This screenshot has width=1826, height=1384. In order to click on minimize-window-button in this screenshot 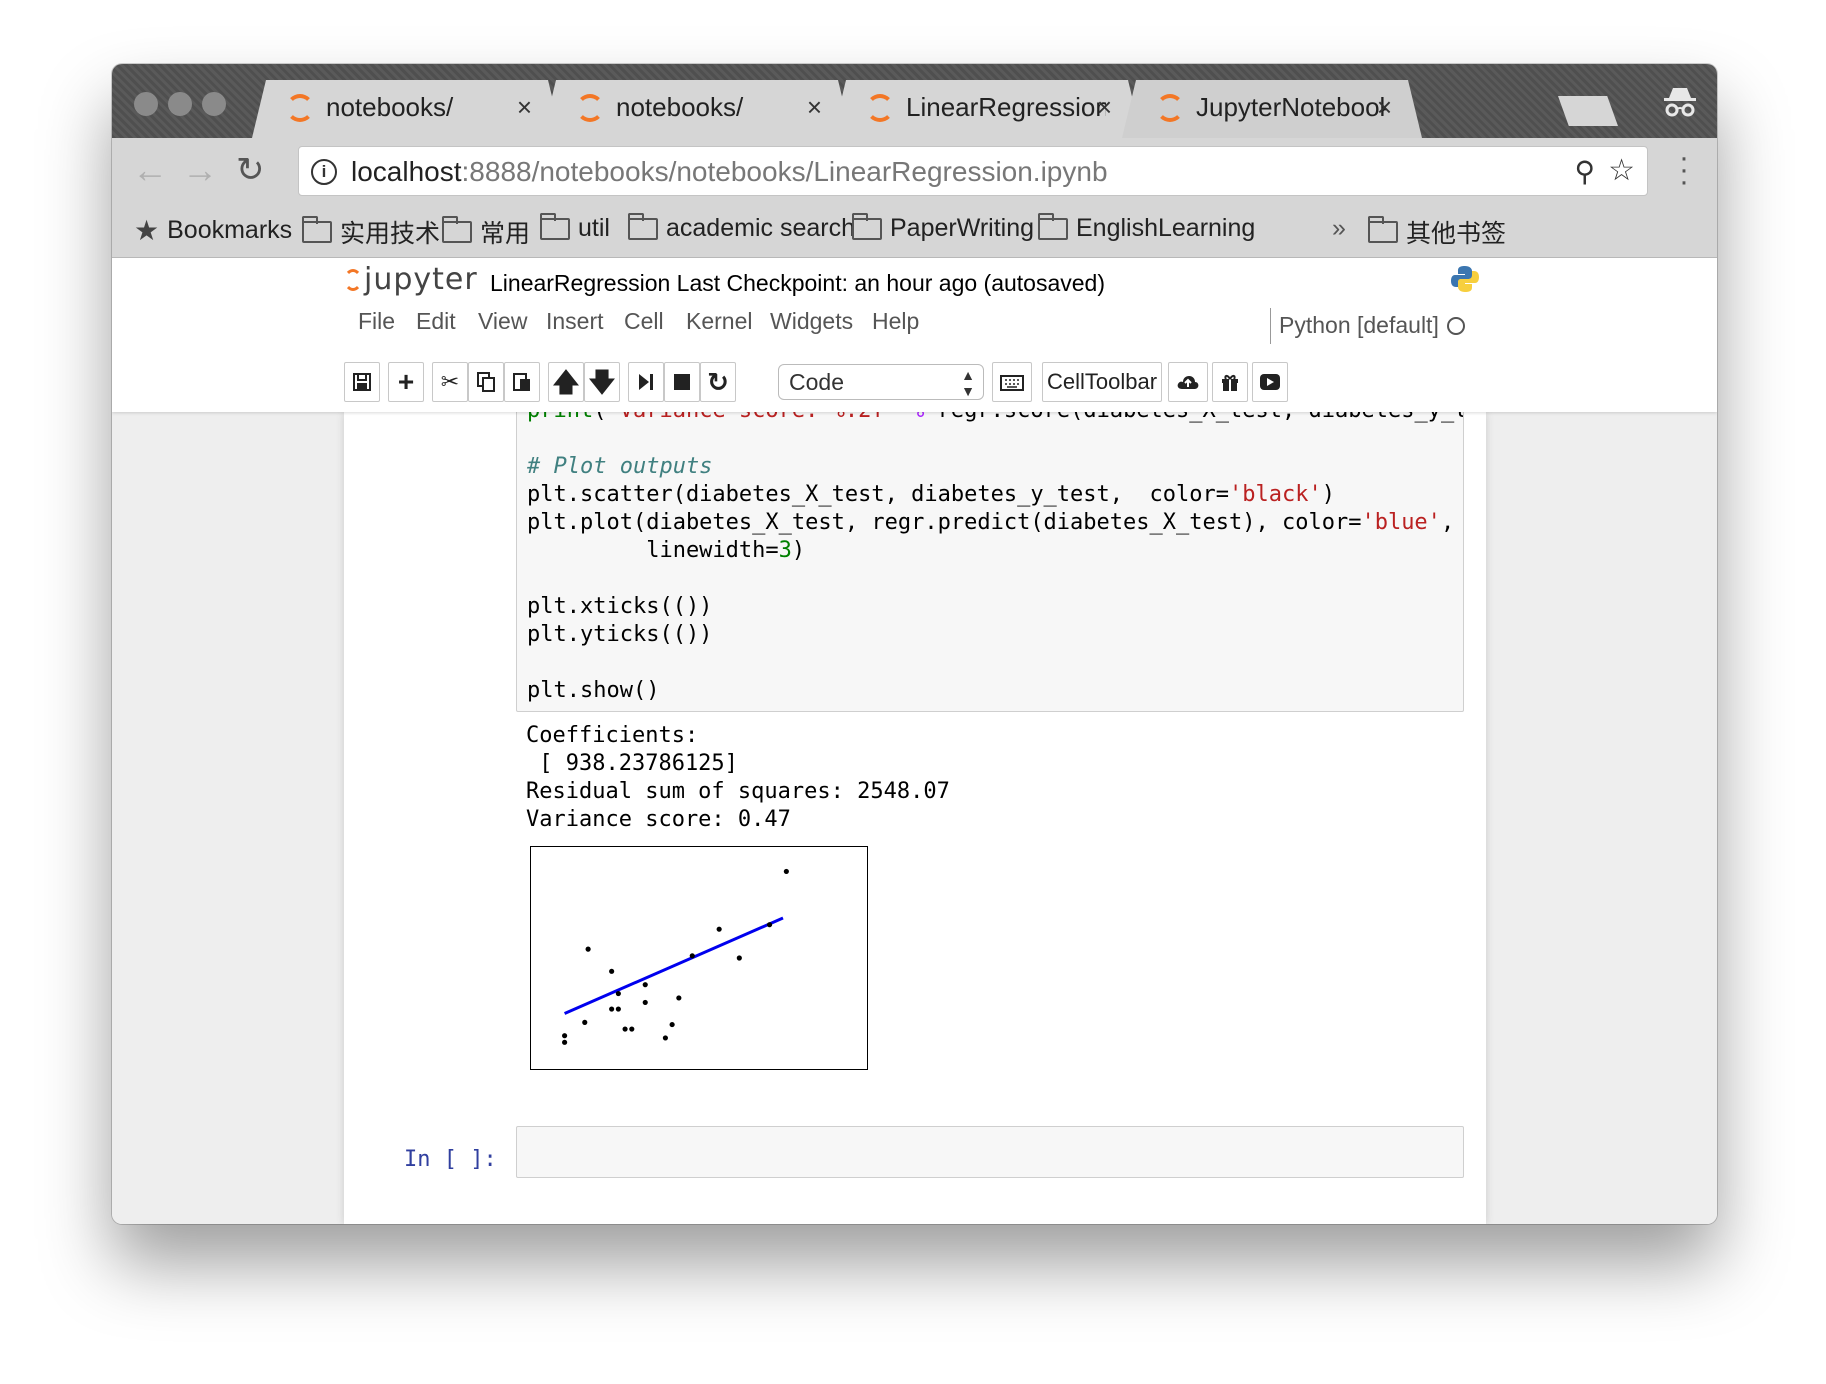, I will do `click(180, 104)`.